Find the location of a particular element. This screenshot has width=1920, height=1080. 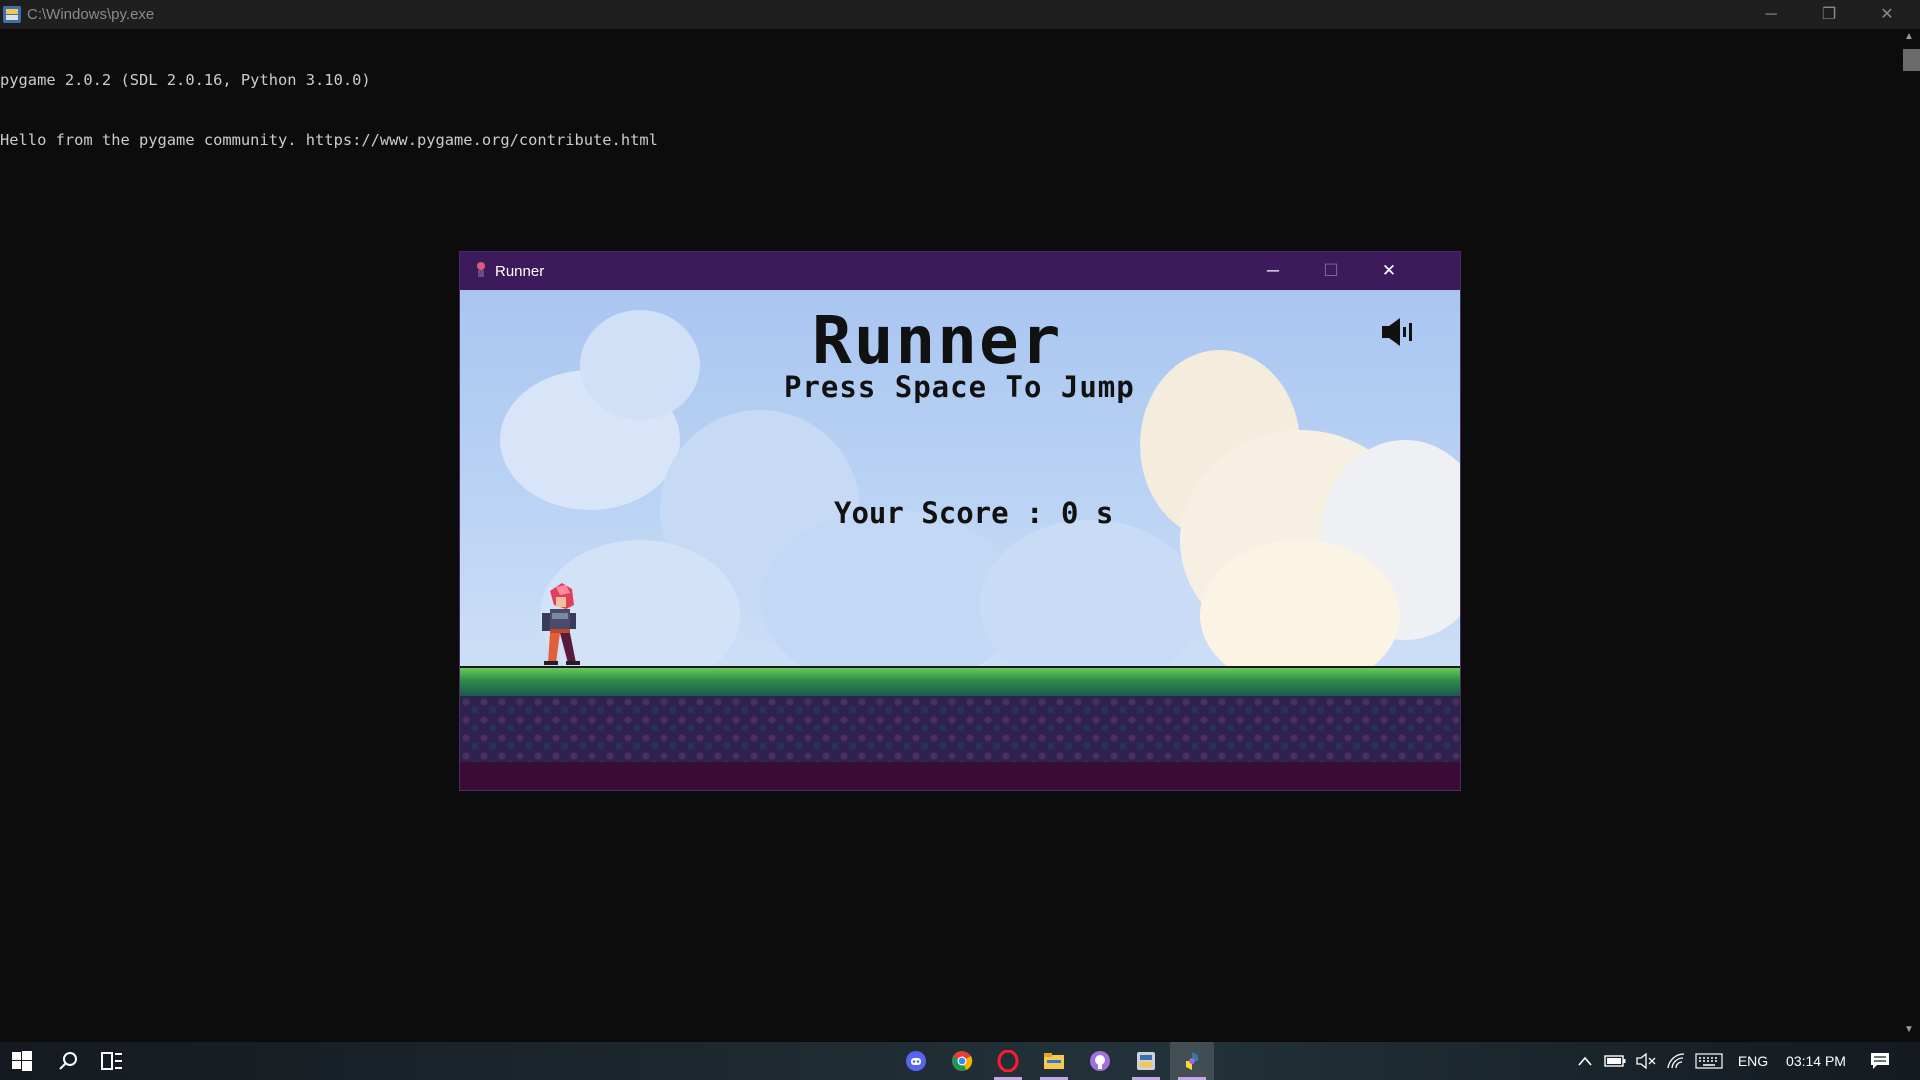

volume-button is located at coordinates (1646, 1061).